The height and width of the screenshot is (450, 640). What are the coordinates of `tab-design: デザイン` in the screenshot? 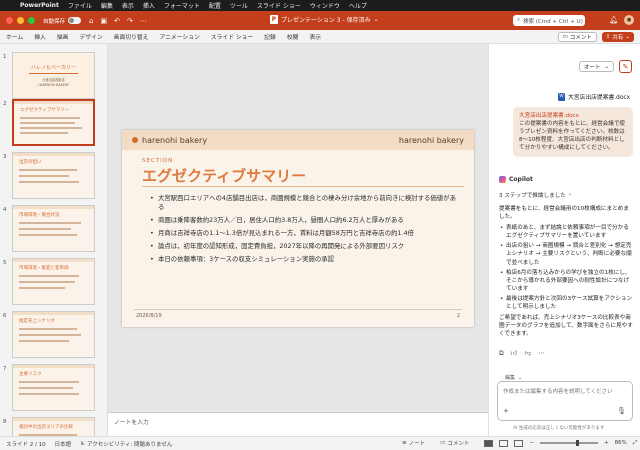 It's located at (90, 36).